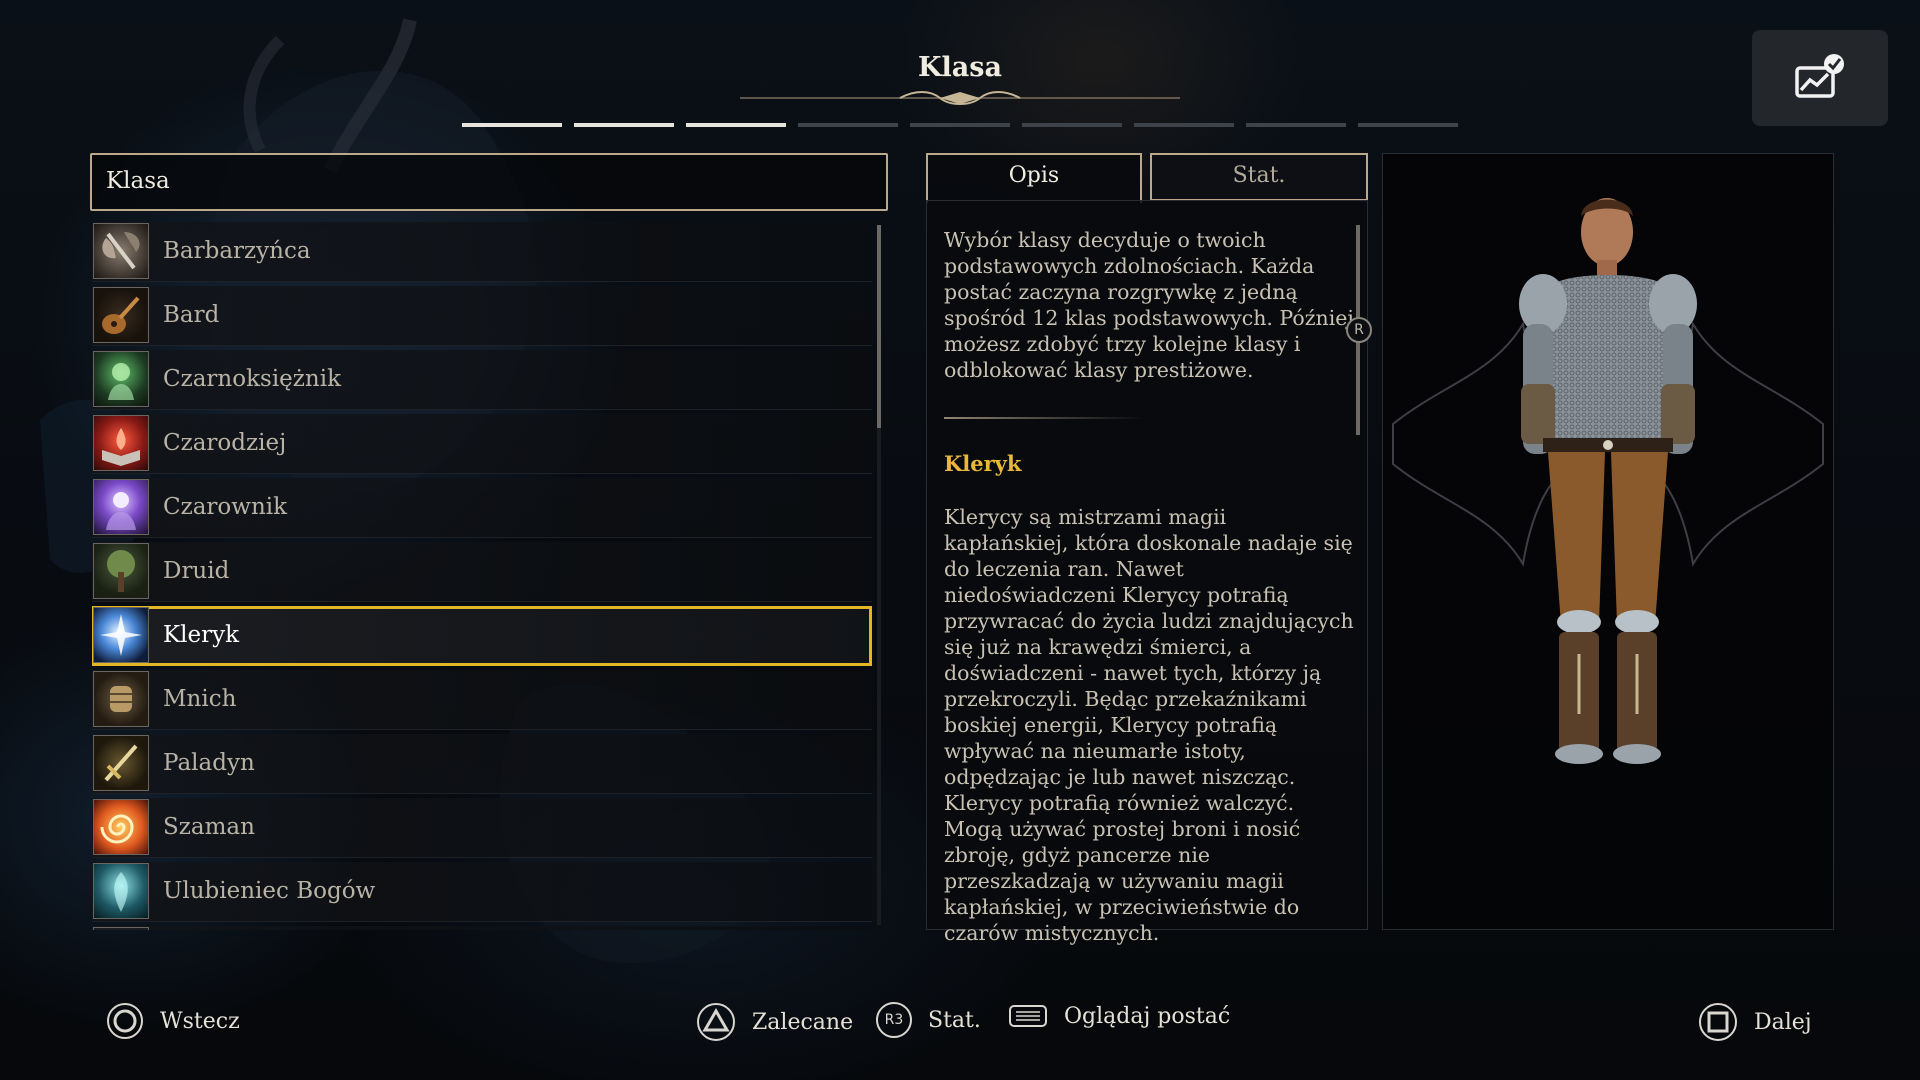  I want to click on touchpad-icon, so click(1028, 1016).